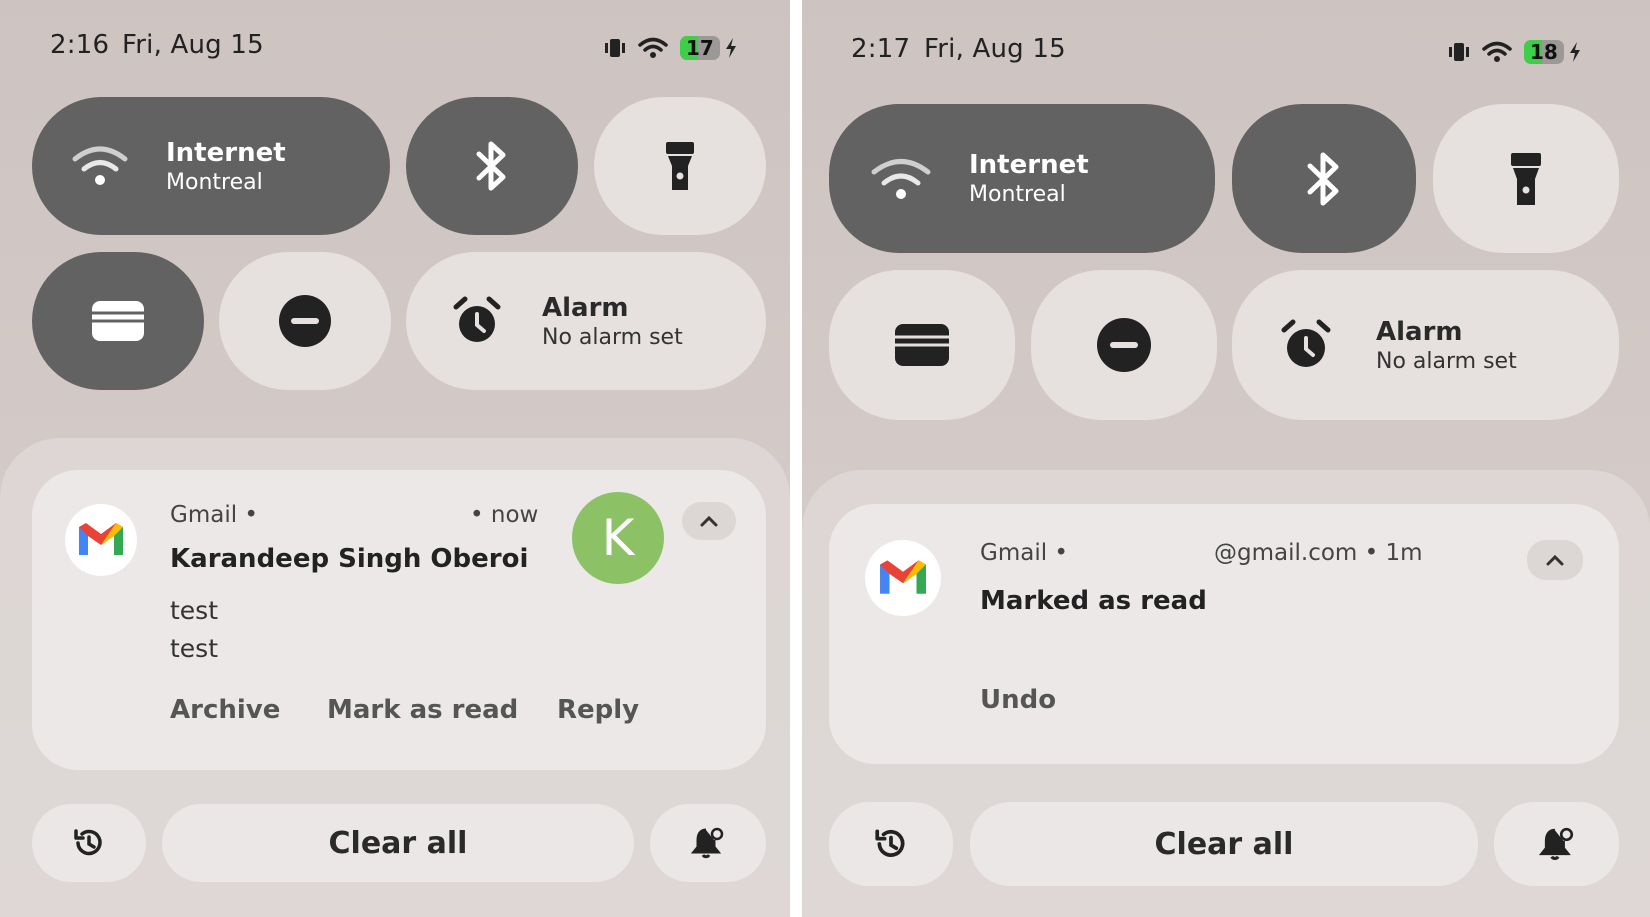 The width and height of the screenshot is (1650, 917). I want to click on status-time: 2:17, so click(881, 49).